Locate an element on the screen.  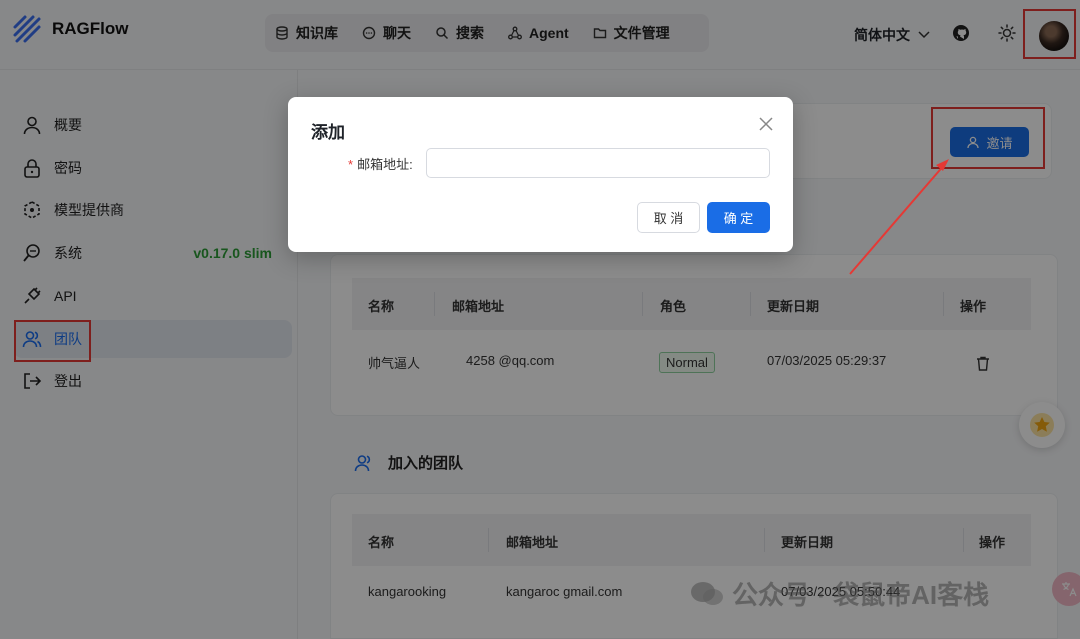
dialog-title: 添加 is located at coordinates (328, 132).